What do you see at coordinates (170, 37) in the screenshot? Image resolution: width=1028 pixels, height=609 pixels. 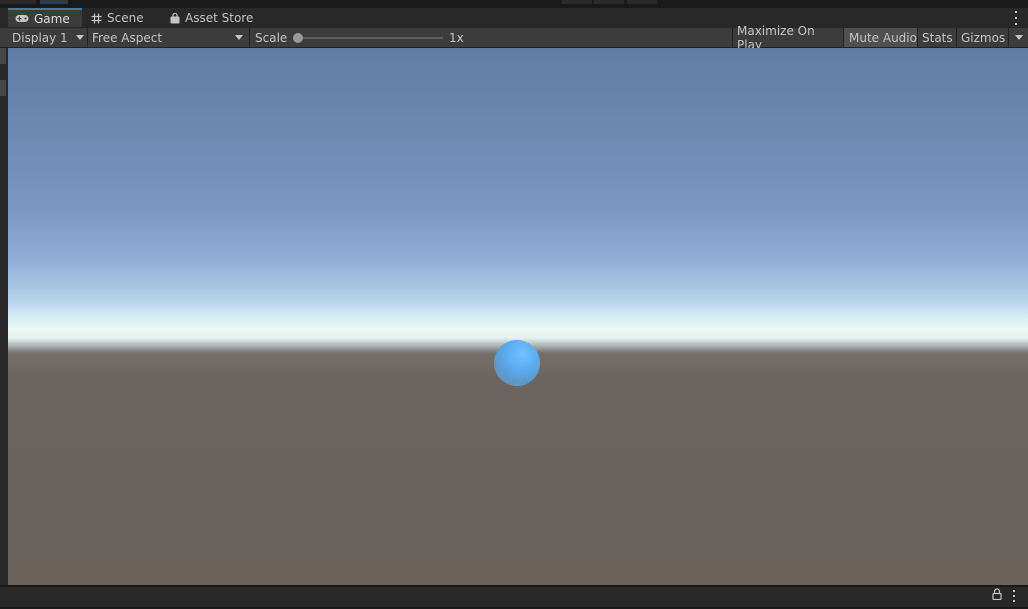 I see `aspect-dropdown: Free Aspect` at bounding box center [170, 37].